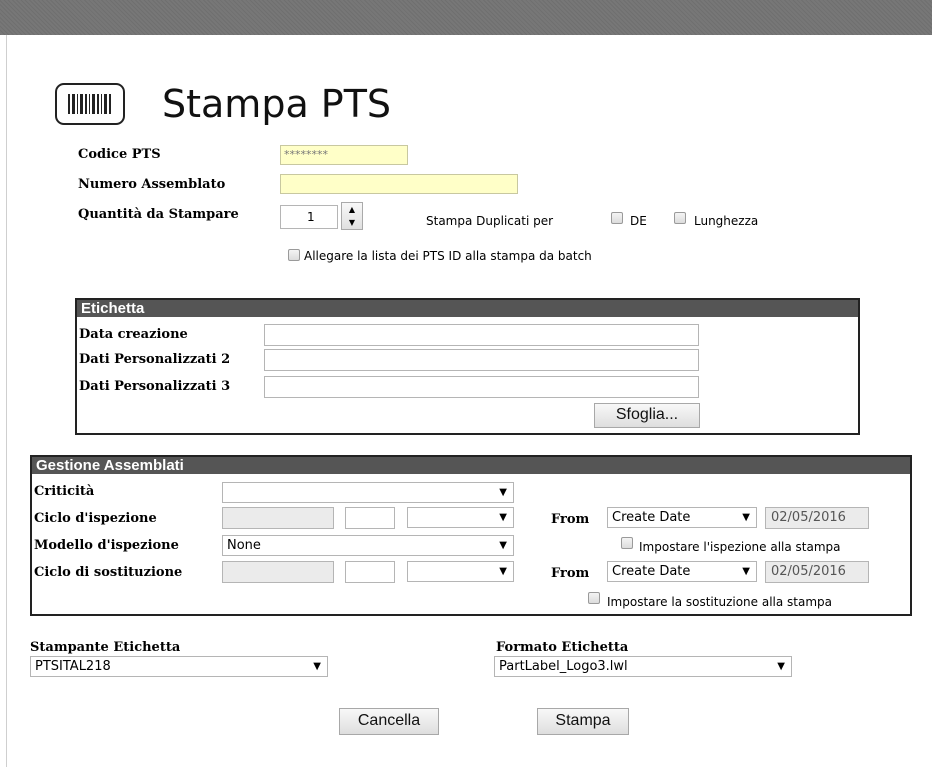 The image size is (932, 767). Describe the element at coordinates (570, 573) in the screenshot. I see `from-label-sostituzione: From` at that location.